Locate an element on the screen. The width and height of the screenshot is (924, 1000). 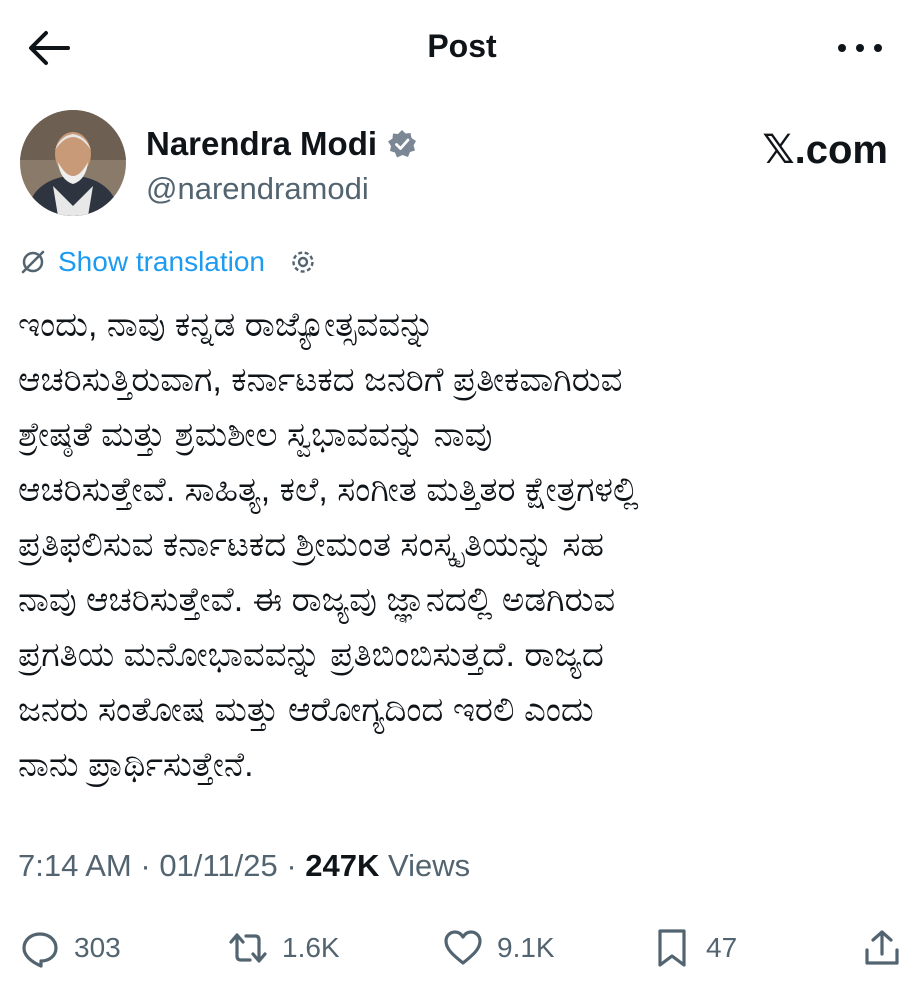
like-icon is located at coordinates (463, 947).